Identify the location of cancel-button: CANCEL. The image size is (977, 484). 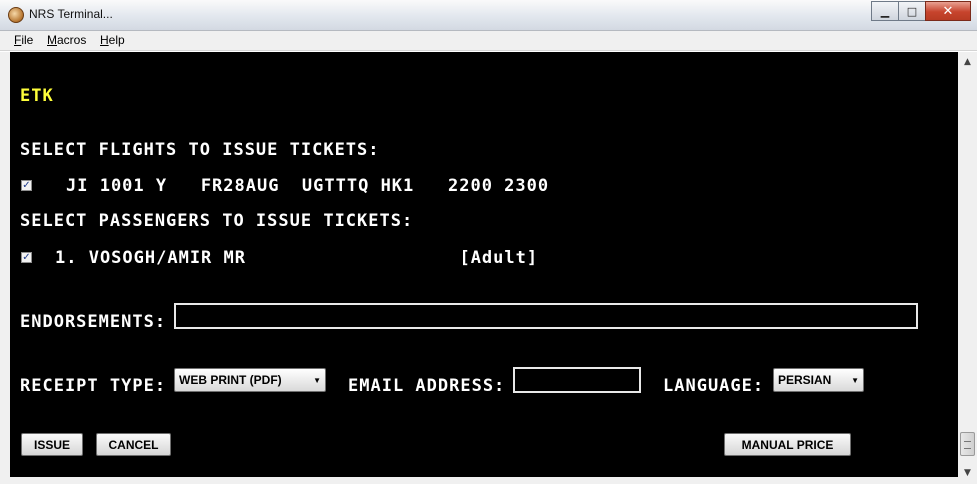
(133, 444).